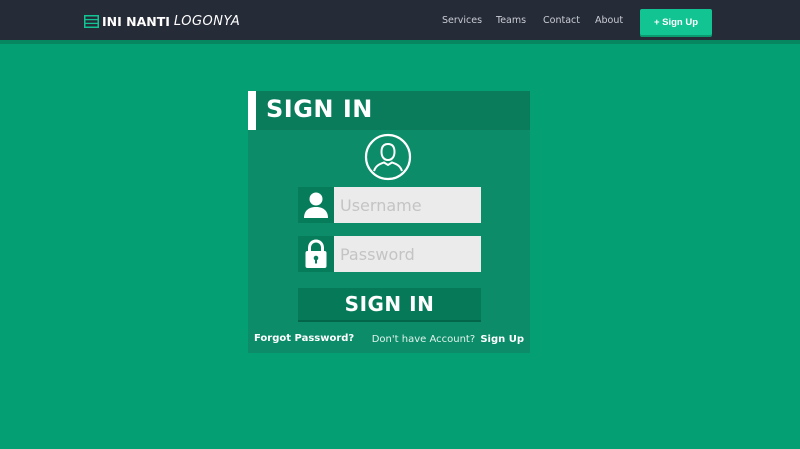 The image size is (800, 449). Describe the element at coordinates (389, 110) in the screenshot. I see `login-header: SIGN IN` at that location.